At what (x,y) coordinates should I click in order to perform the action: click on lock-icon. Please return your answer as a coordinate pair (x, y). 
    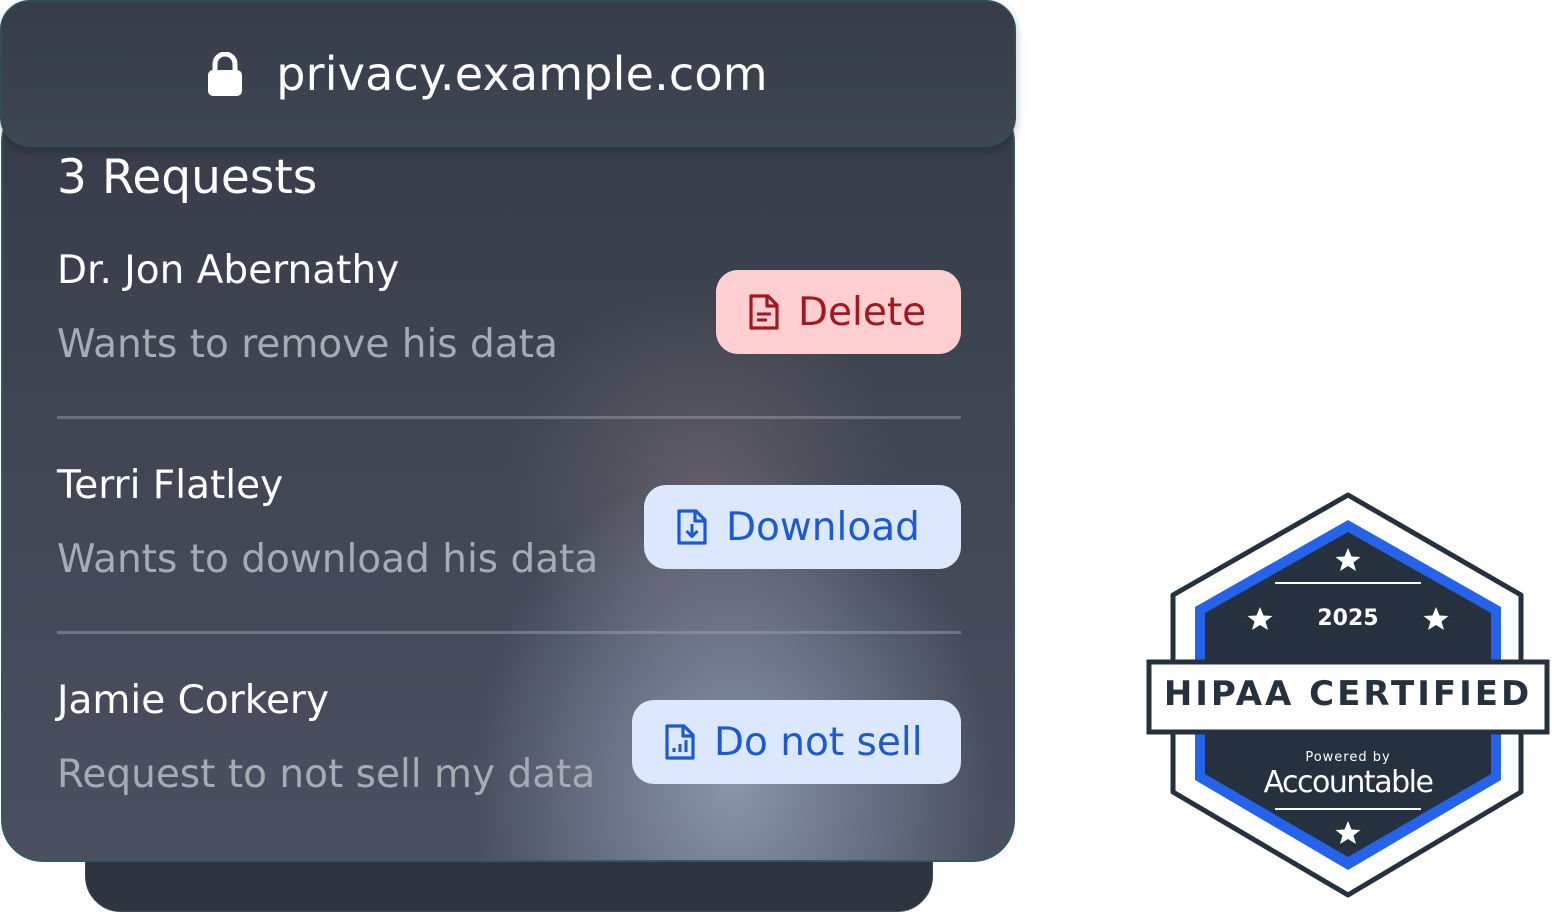
    Looking at the image, I should click on (225, 73).